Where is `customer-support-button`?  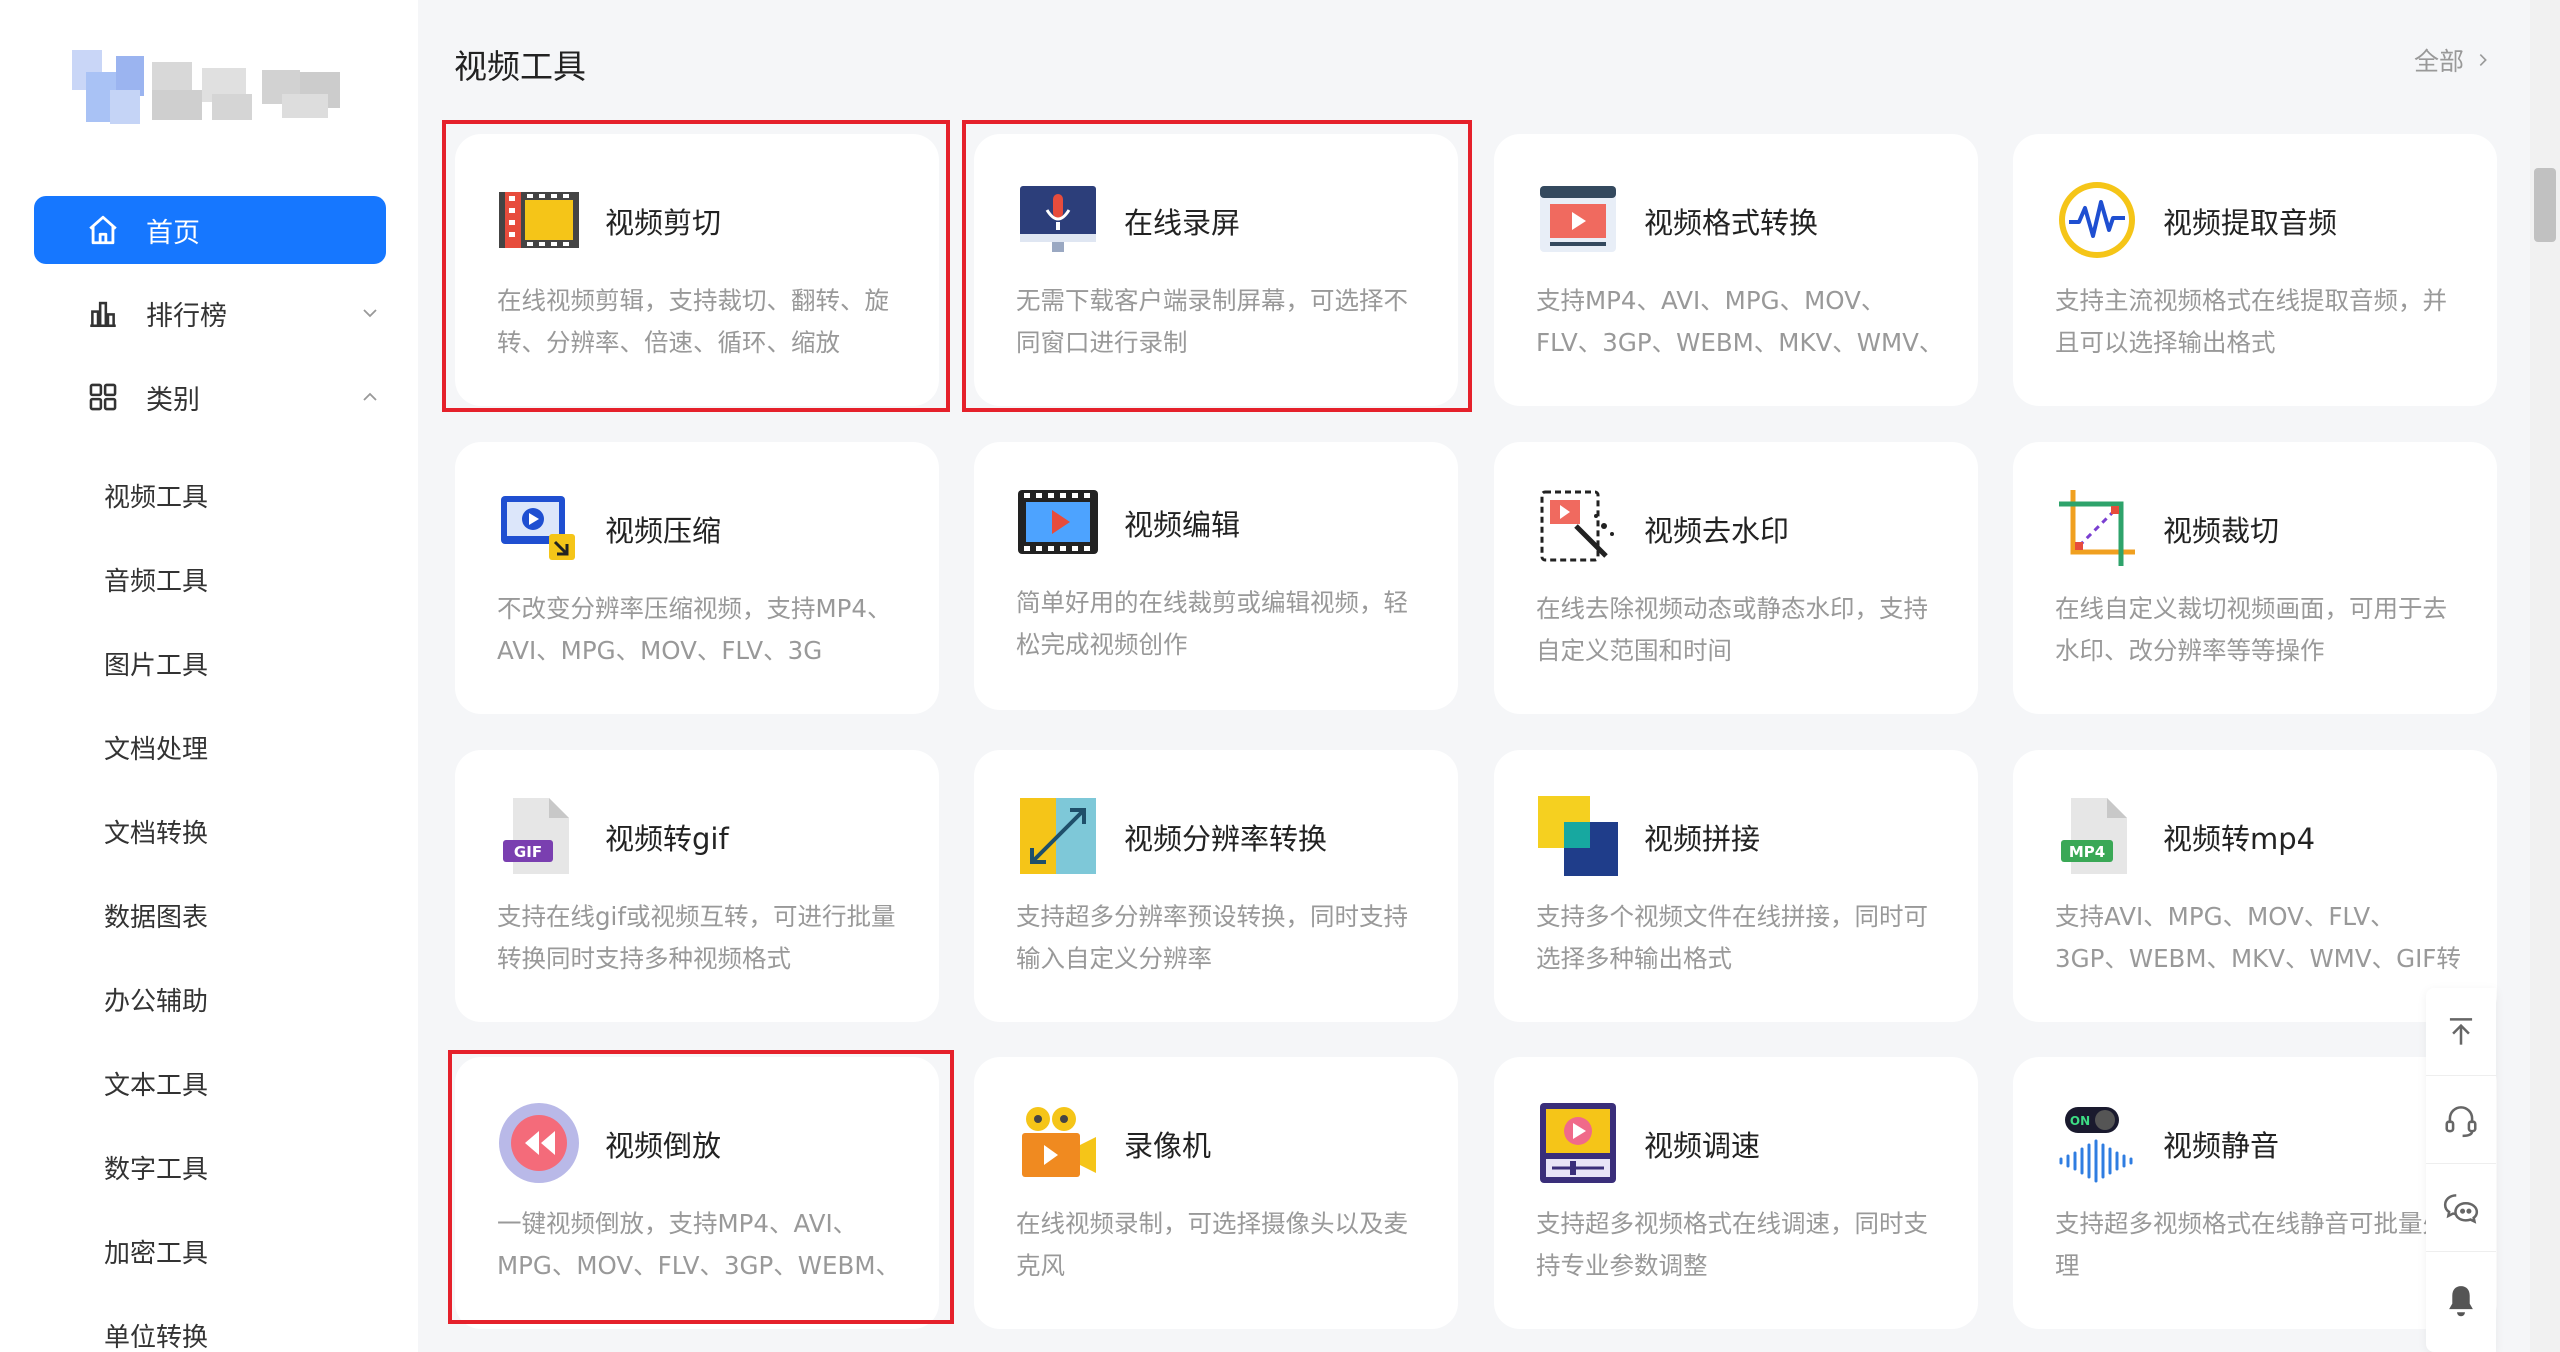
customer-support-button is located at coordinates (2461, 1120).